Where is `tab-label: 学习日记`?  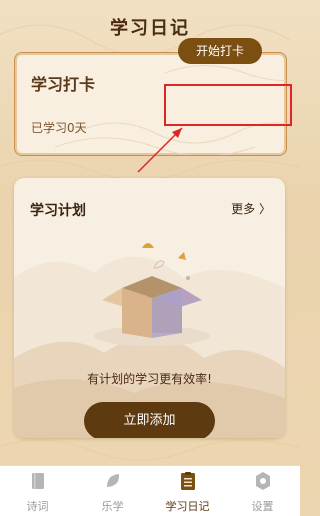
tab-label: 学习日记 is located at coordinates (187, 506).